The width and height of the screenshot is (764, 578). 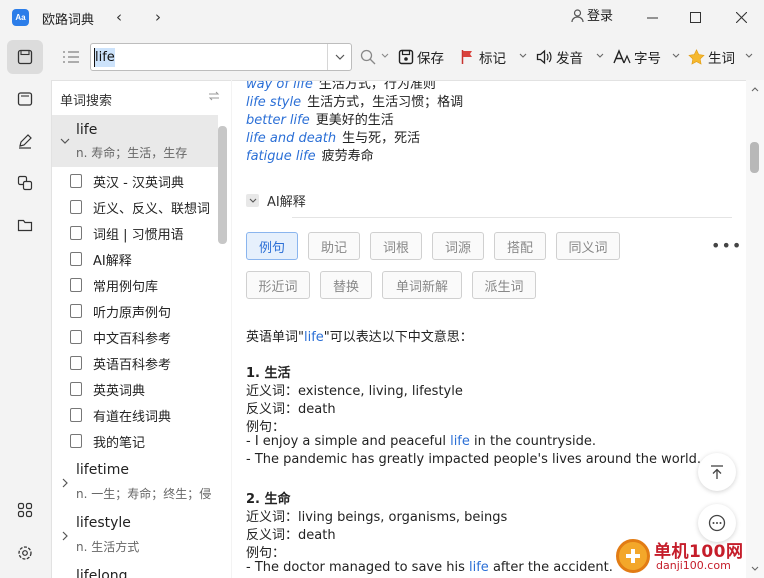 What do you see at coordinates (754, 157) in the screenshot?
I see `scrollbar-thumb` at bounding box center [754, 157].